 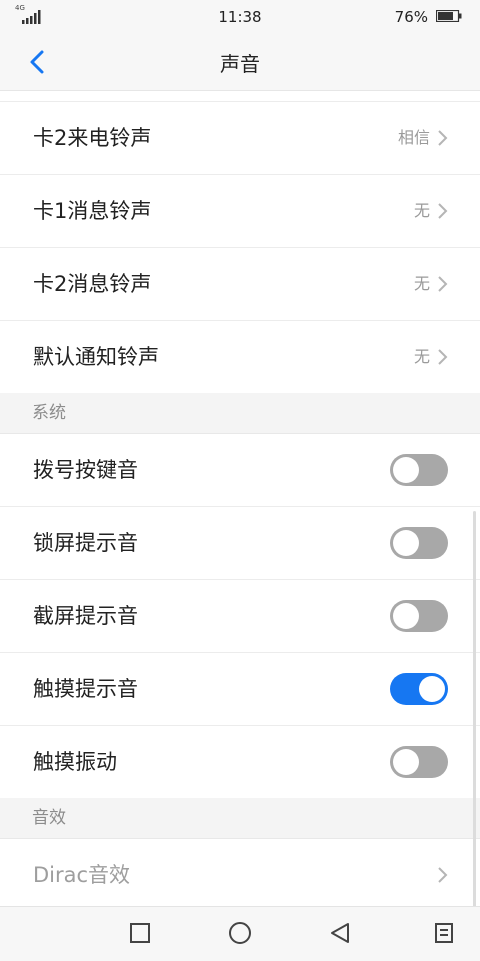 I want to click on app-header: 声音, so click(x=240, y=62).